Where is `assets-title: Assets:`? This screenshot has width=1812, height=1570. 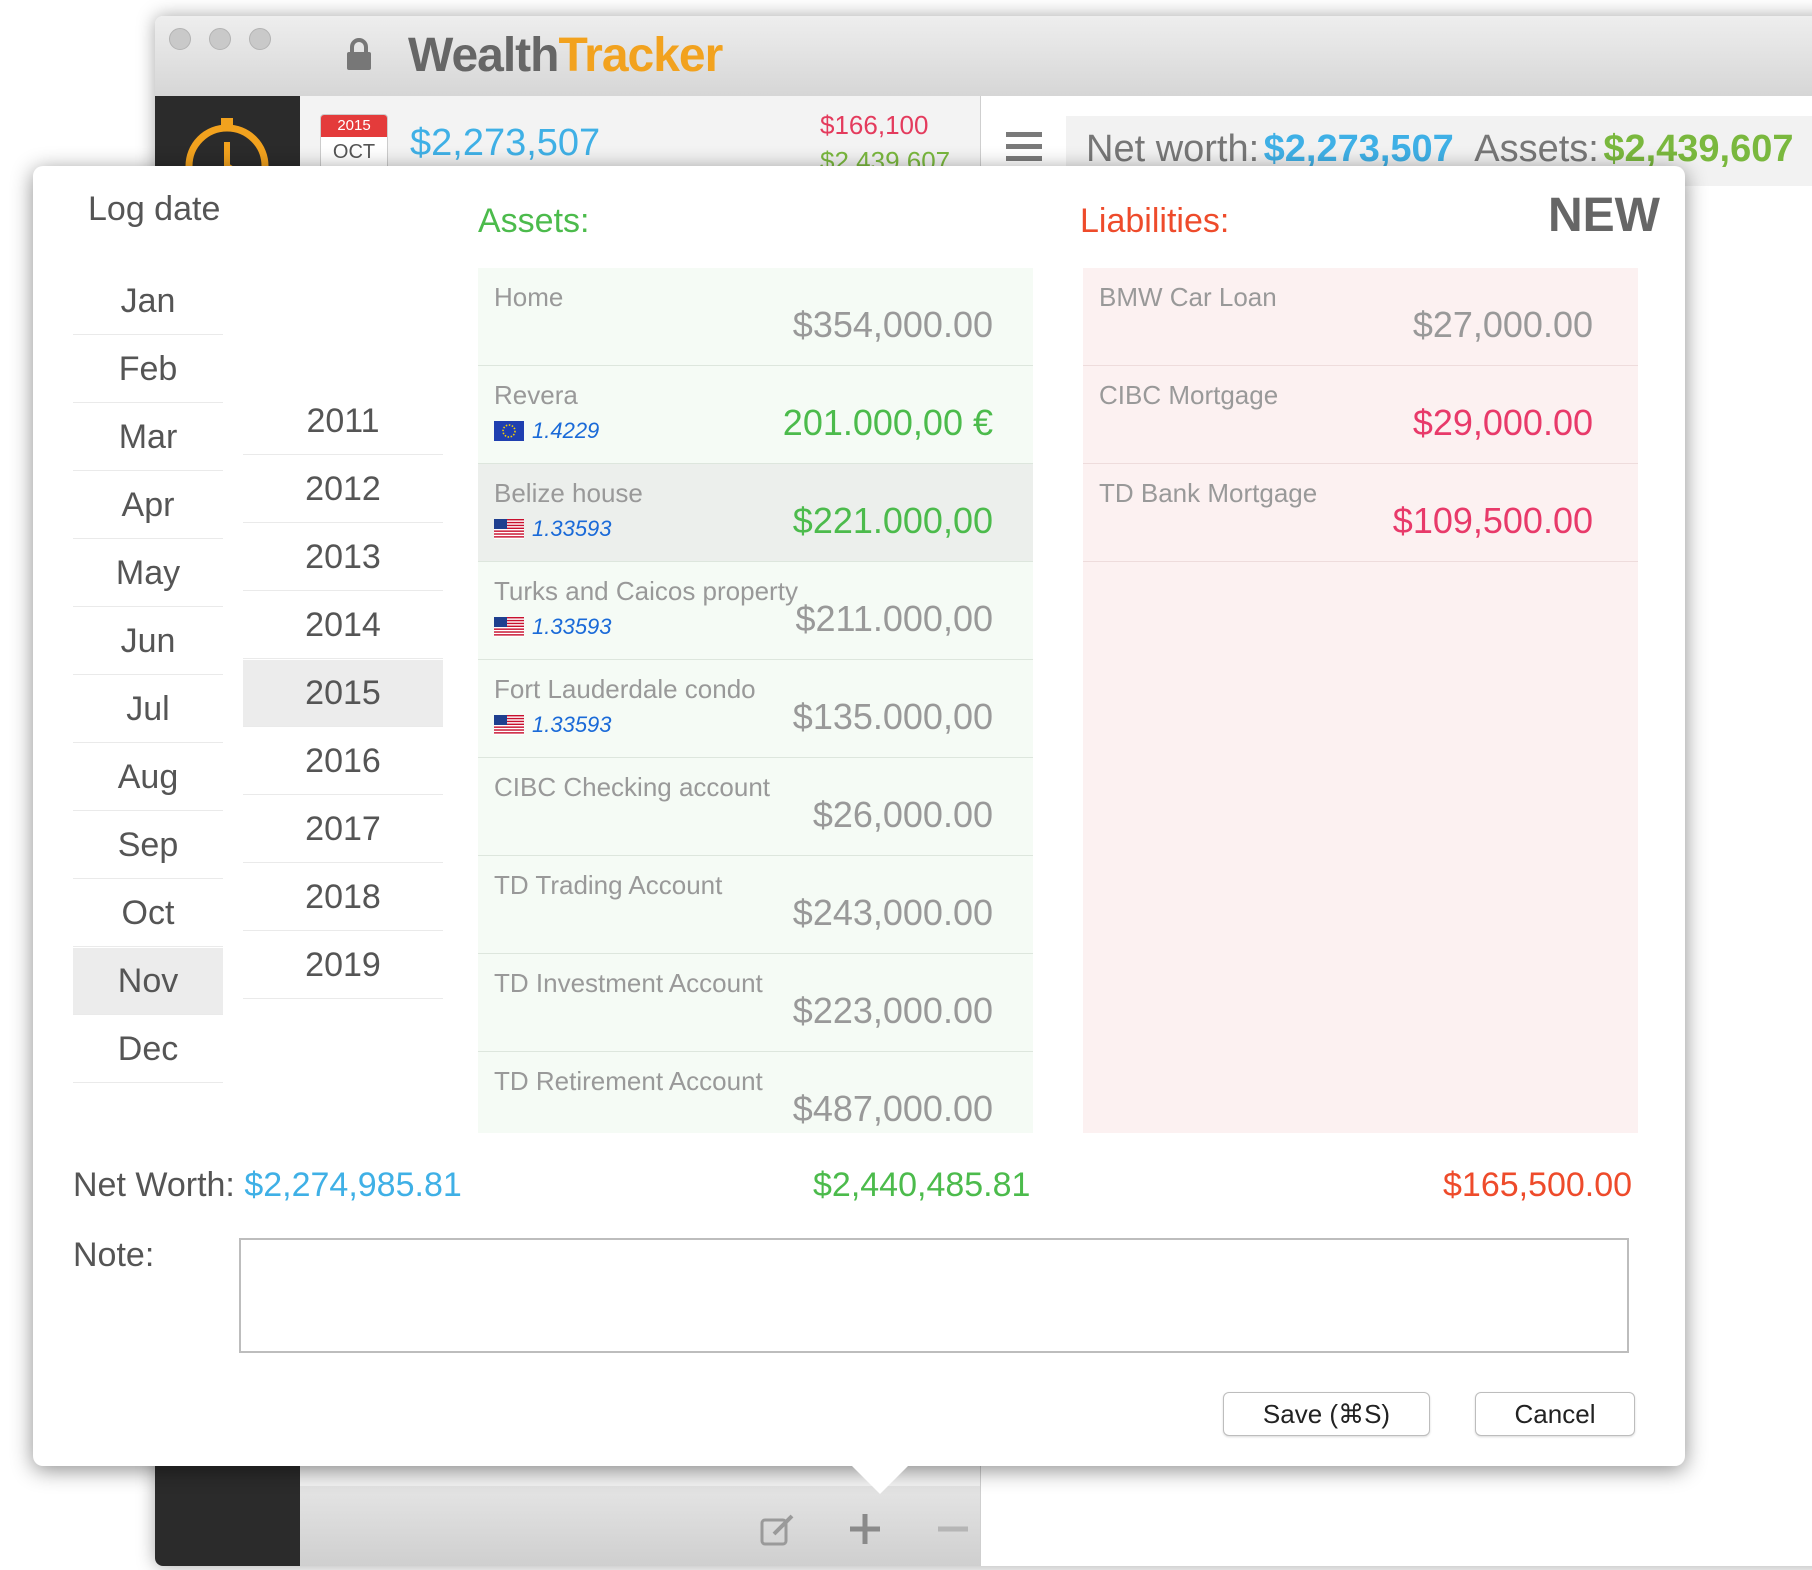 assets-title: Assets: is located at coordinates (534, 221).